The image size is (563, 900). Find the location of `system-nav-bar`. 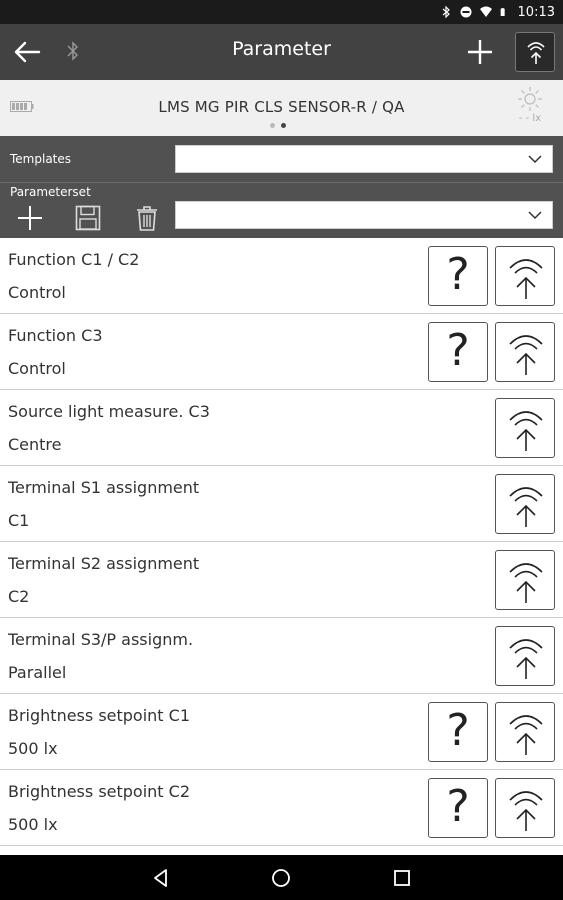

system-nav-bar is located at coordinates (281, 877).